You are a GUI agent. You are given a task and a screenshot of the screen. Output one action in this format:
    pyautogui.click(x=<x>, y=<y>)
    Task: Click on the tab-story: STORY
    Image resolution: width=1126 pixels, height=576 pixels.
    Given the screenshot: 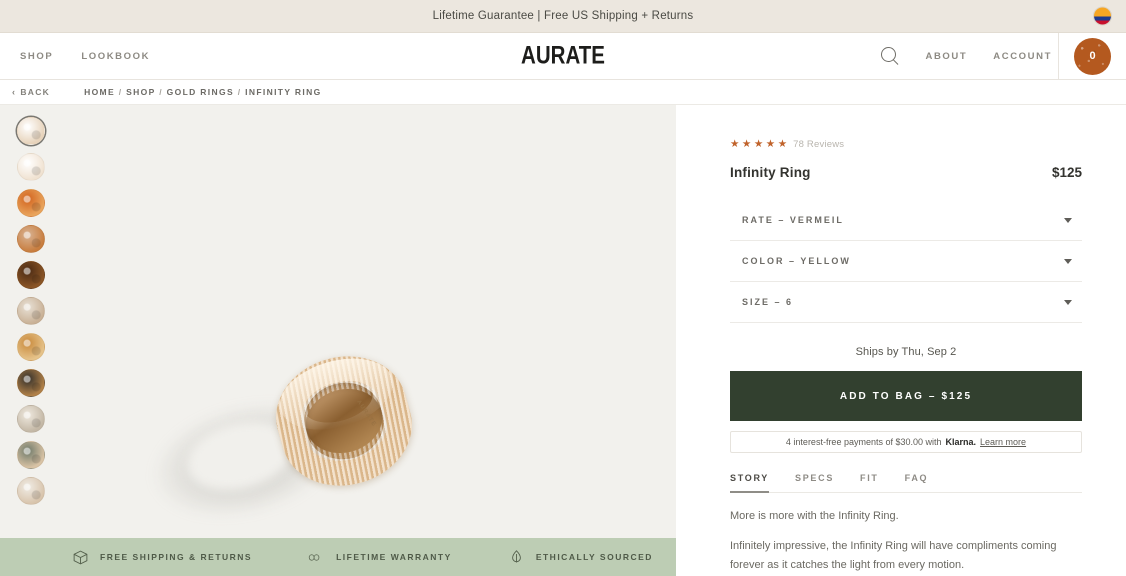 What is the action you would take?
    pyautogui.click(x=750, y=483)
    